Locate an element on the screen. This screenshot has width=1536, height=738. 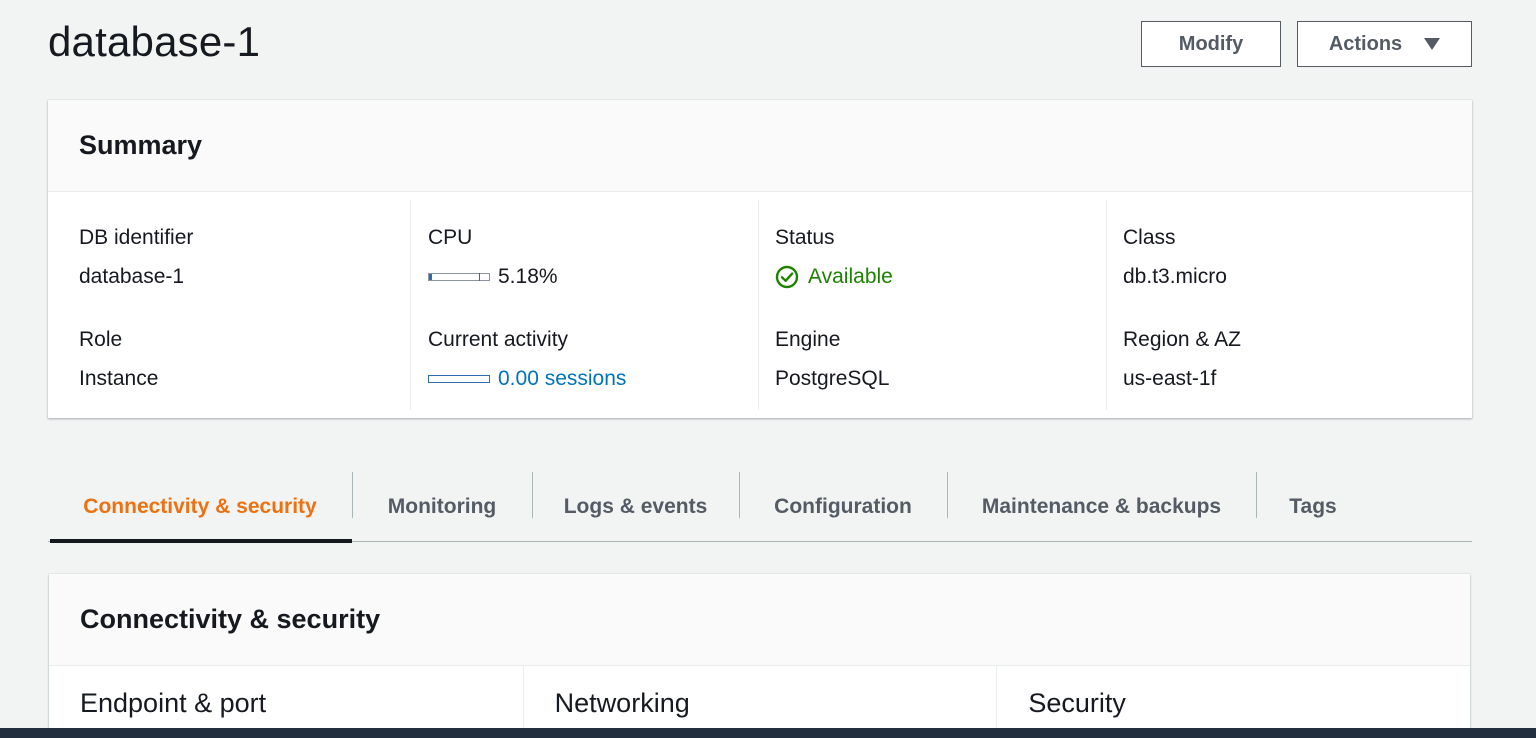
class-value: db.t3.micro is located at coordinates (1175, 276).